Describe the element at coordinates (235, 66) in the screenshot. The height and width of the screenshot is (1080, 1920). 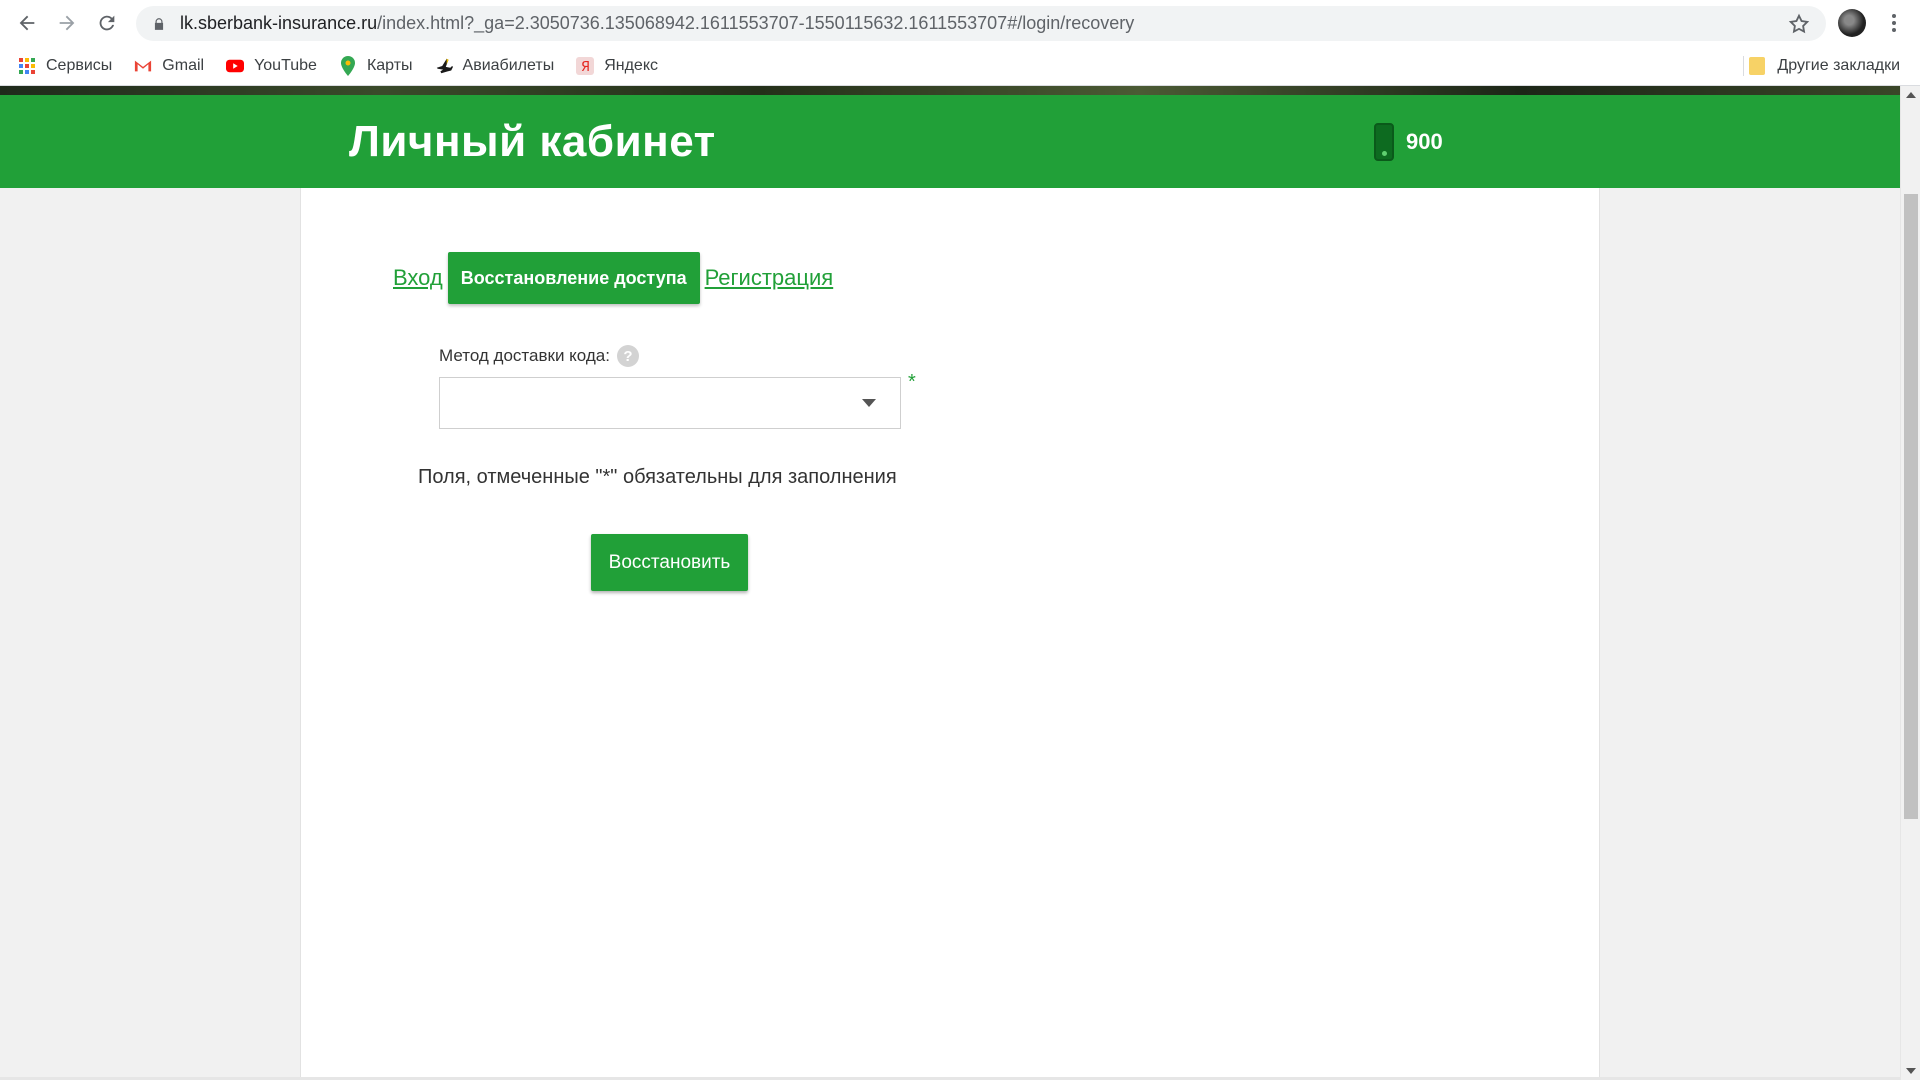
I see `youtube-icon` at that location.